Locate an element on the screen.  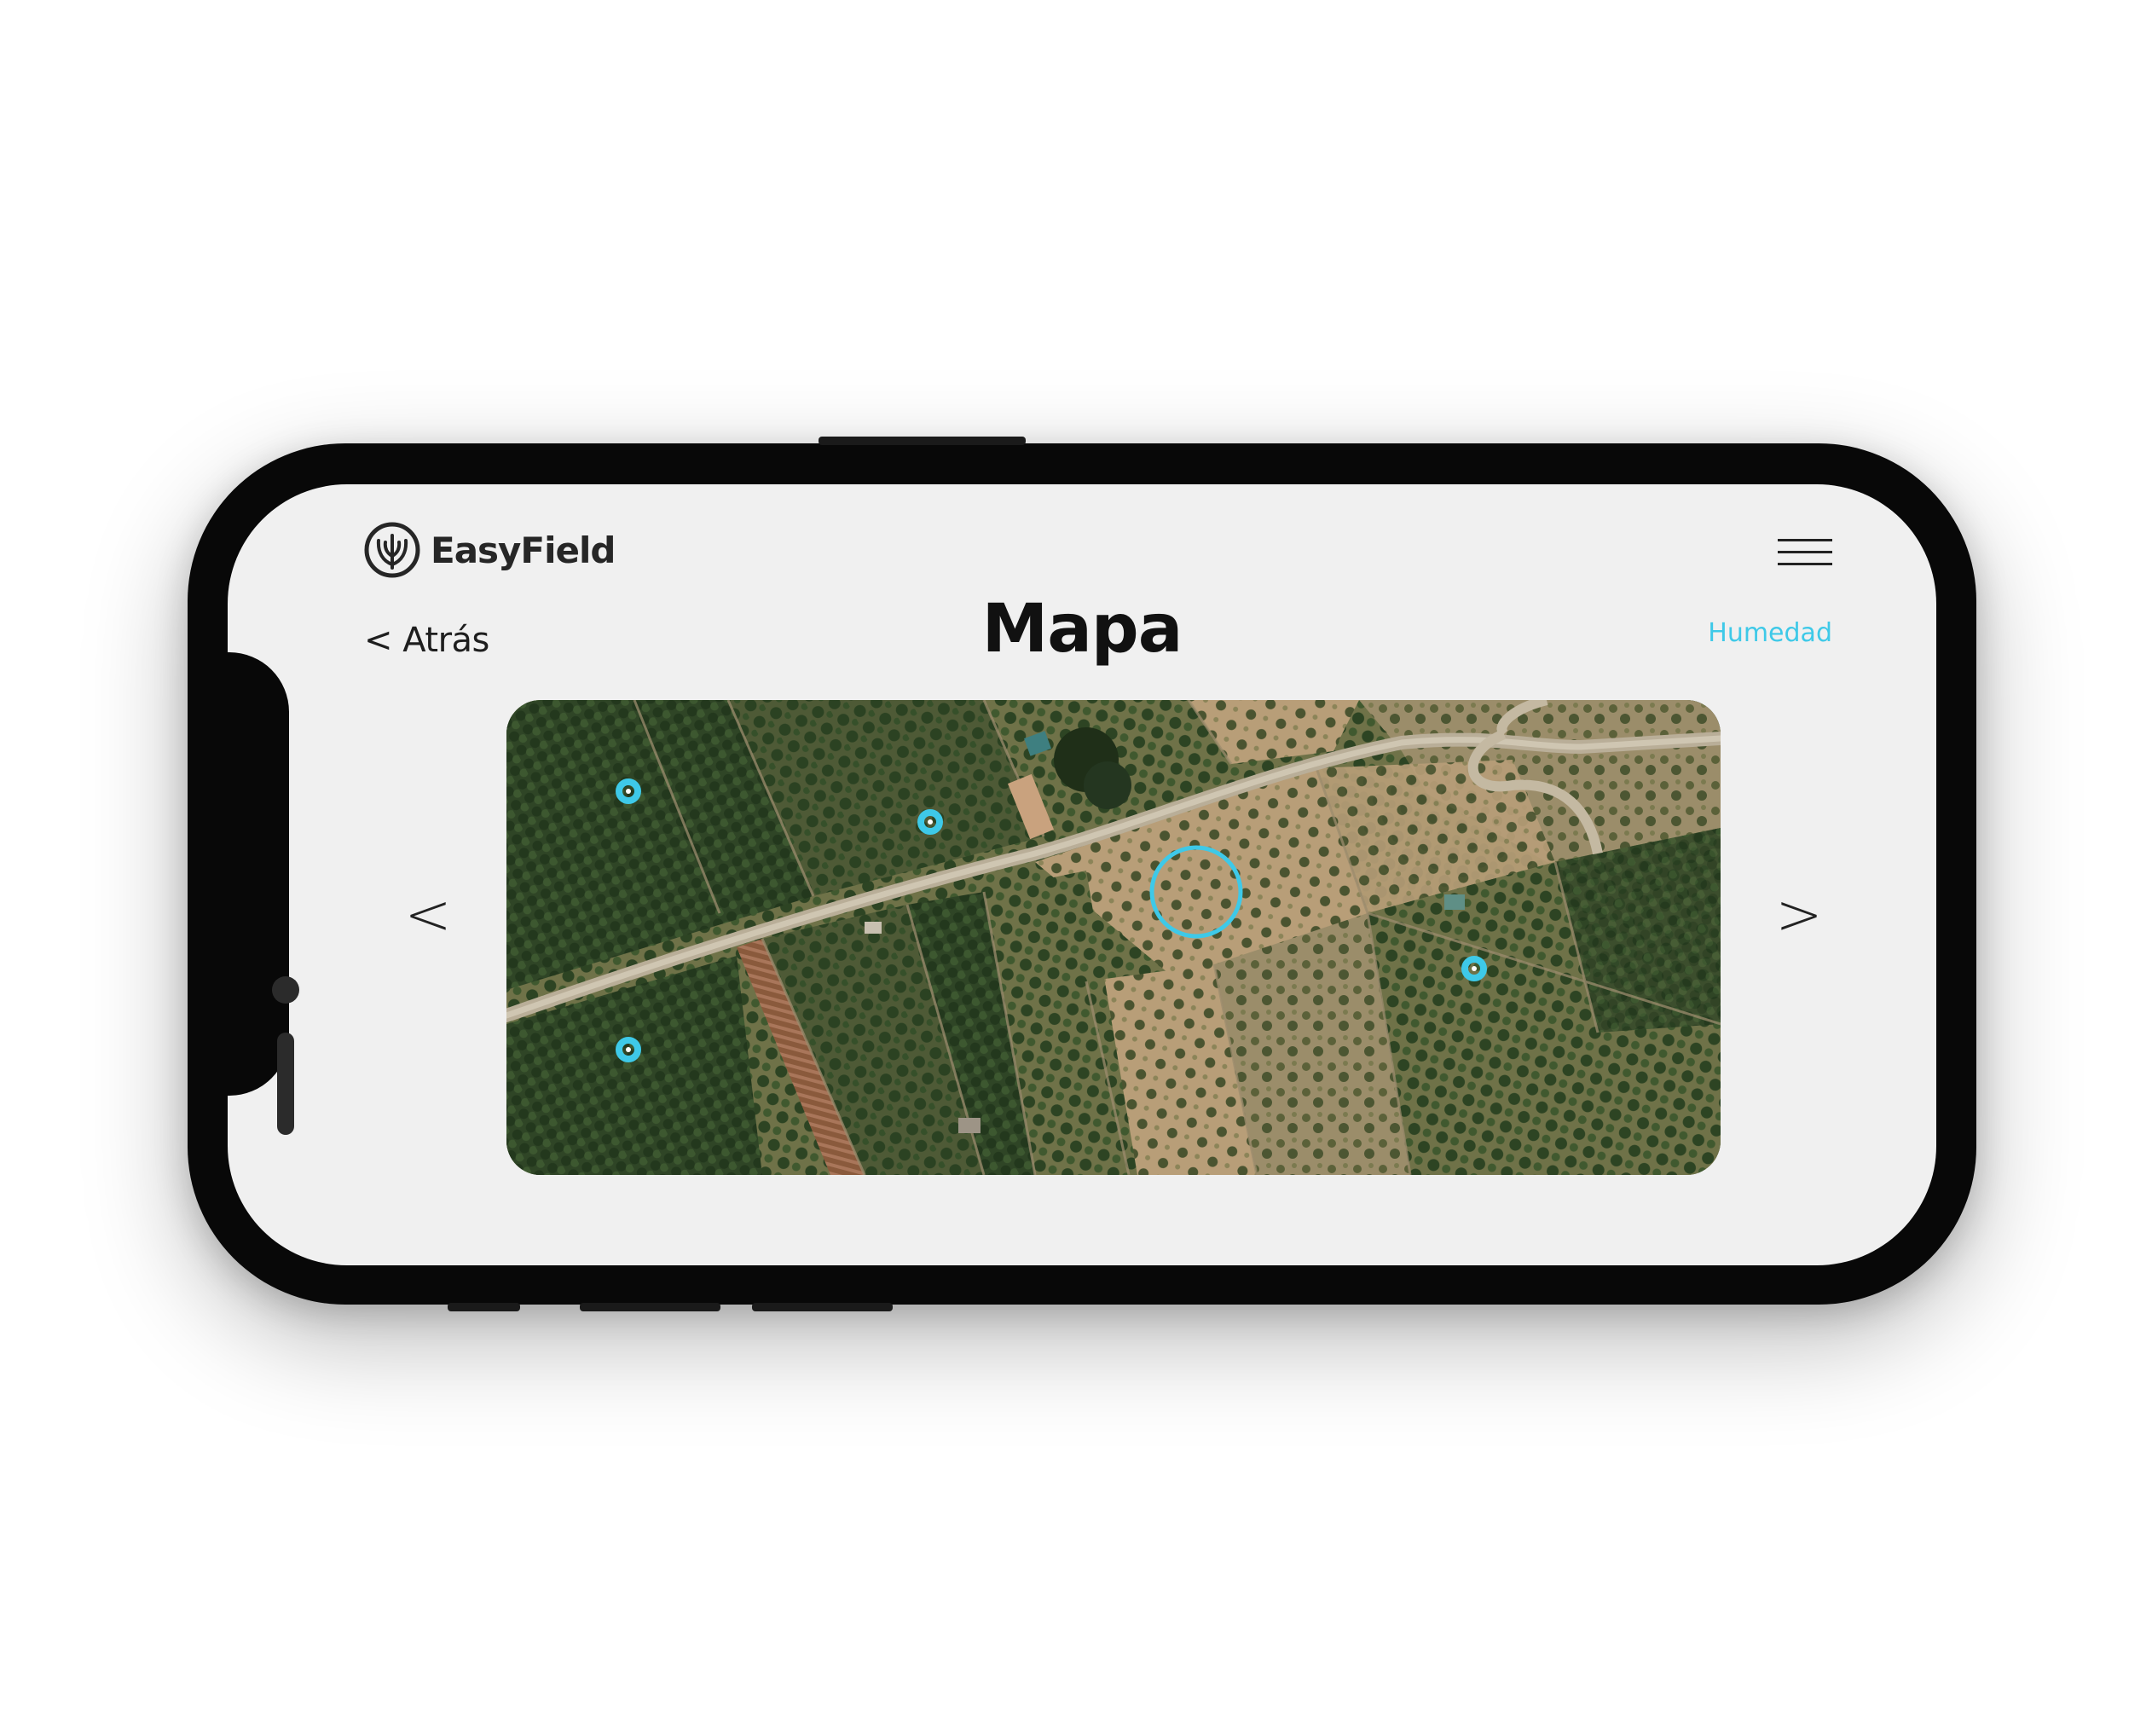
next-field-button: > is located at coordinates (1799, 915).